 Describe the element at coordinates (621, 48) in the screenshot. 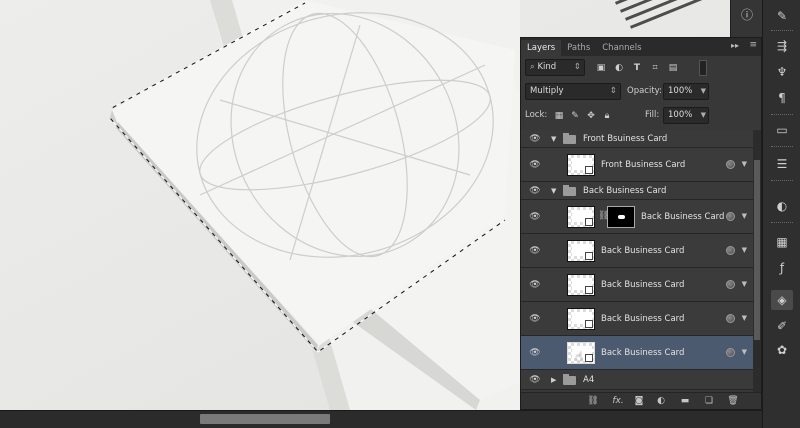

I see `tab-channels: Channels` at that location.